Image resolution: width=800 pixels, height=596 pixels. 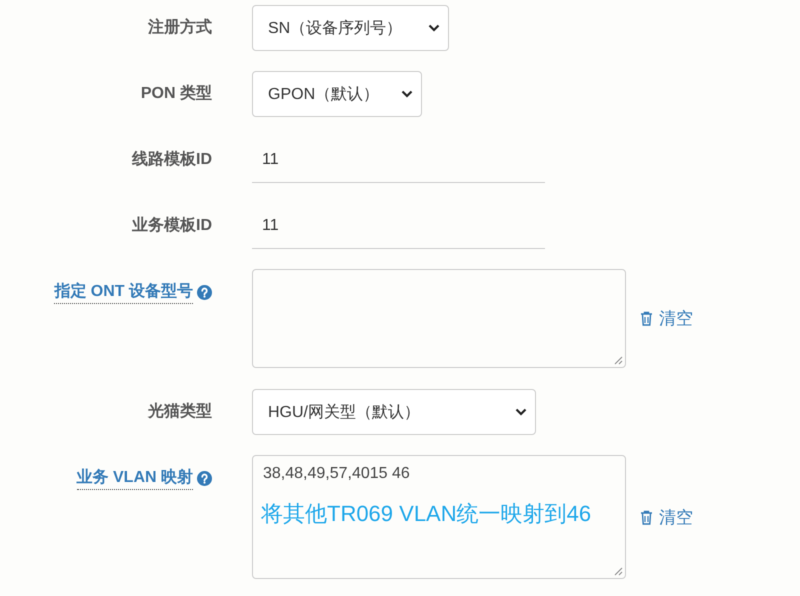 I want to click on dropdown: SN（设备序列号）, so click(x=350, y=28).